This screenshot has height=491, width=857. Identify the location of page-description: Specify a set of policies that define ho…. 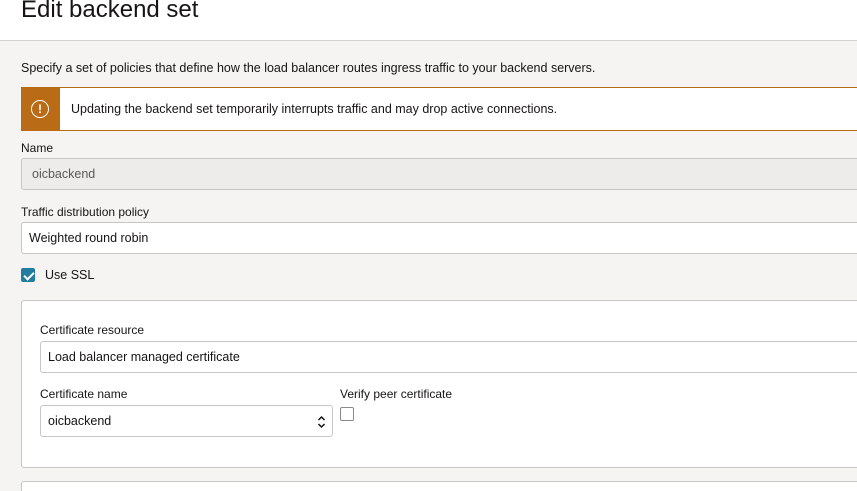
(308, 68).